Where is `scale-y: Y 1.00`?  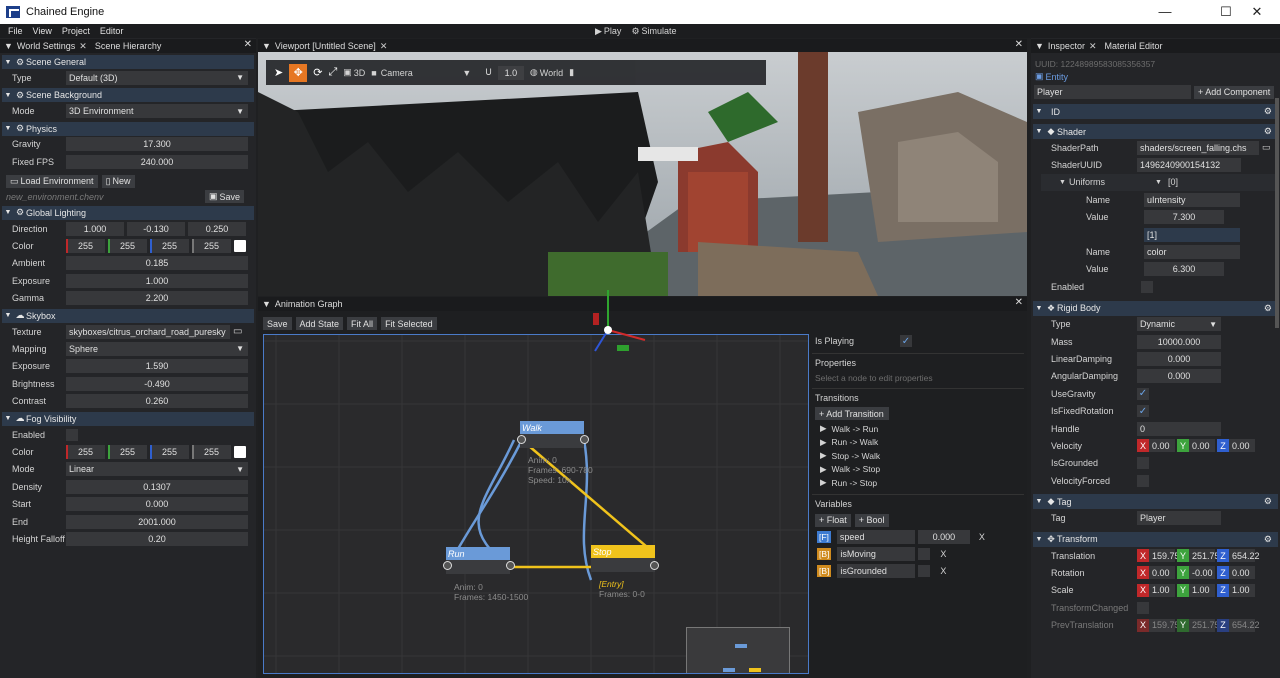 scale-y: Y 1.00 is located at coordinates (1196, 590).